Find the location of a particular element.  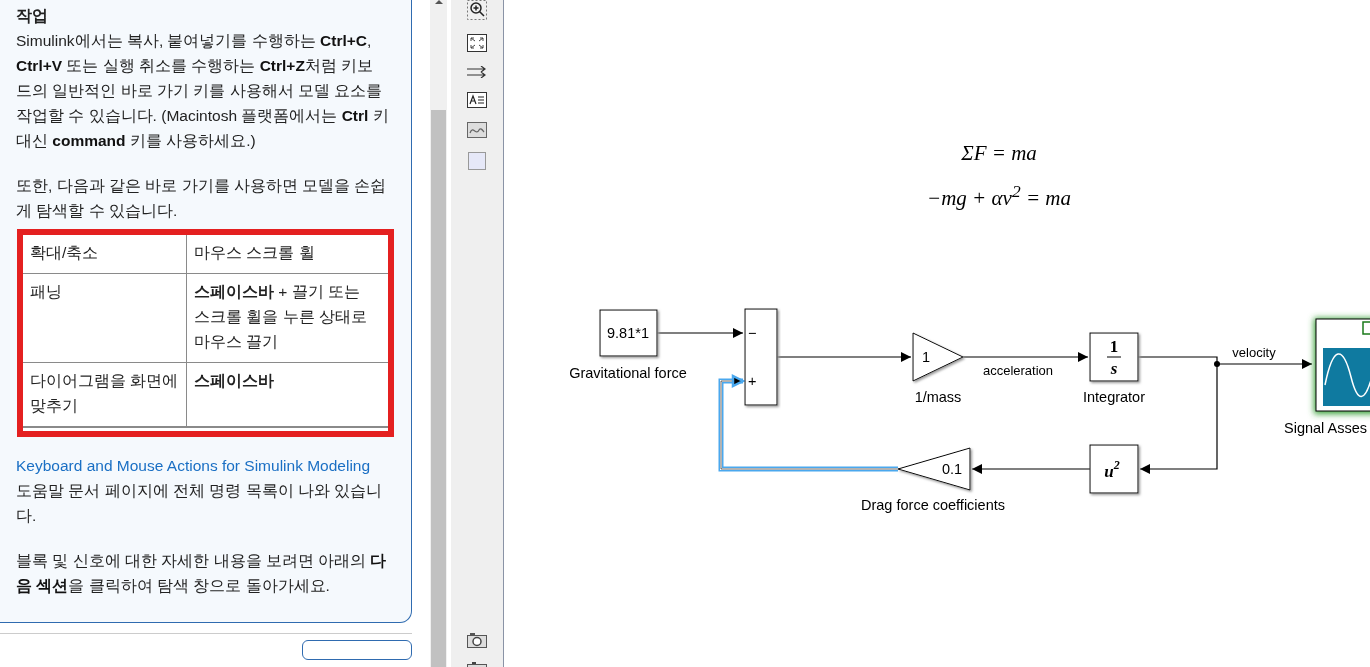

constant-block is located at coordinates (628, 333).